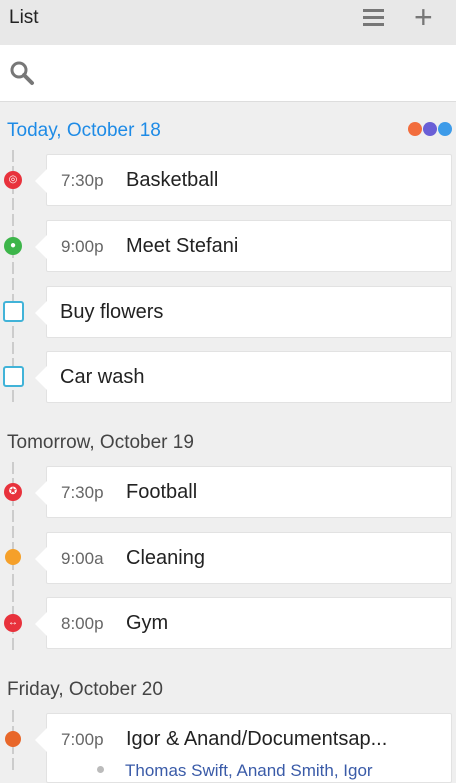  Describe the element at coordinates (84, 130) in the screenshot. I see `section-header-today: Today, October 18` at that location.